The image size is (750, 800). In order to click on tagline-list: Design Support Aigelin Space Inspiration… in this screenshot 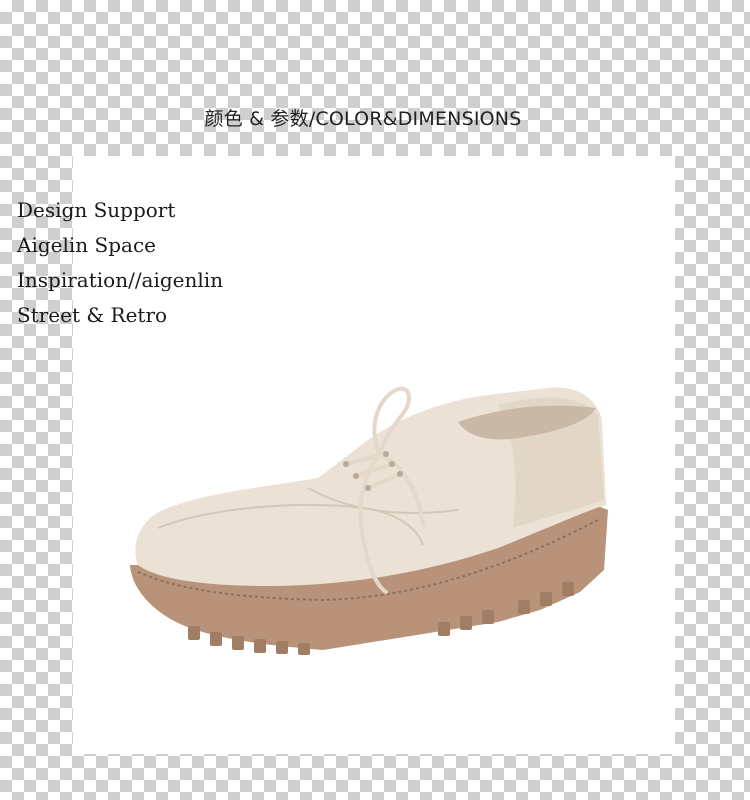, I will do `click(120, 266)`.